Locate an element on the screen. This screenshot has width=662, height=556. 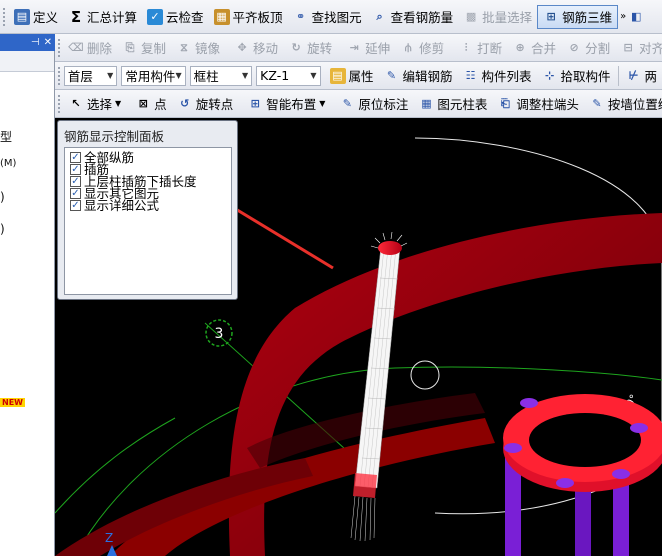
component-select: 框柱 ▼ is located at coordinates (221, 75).